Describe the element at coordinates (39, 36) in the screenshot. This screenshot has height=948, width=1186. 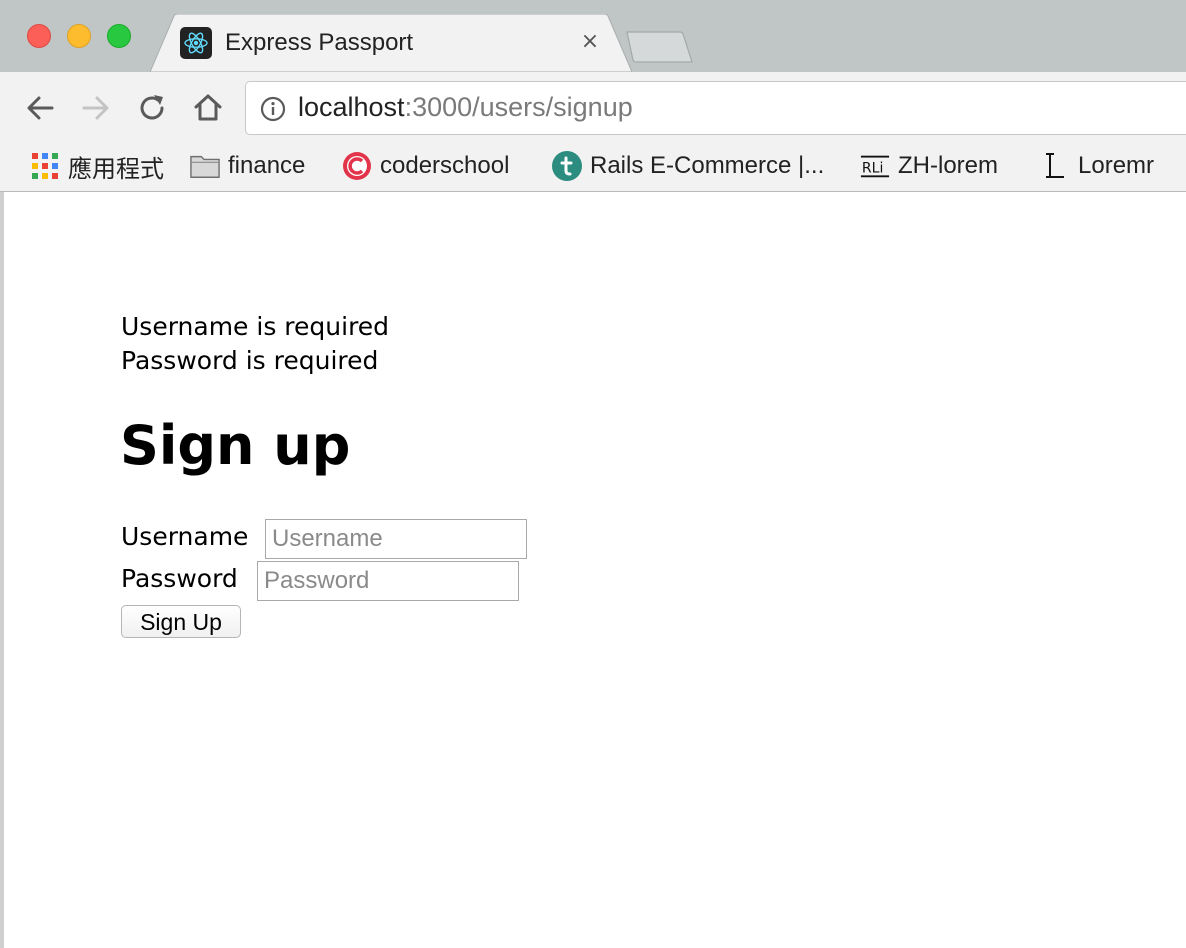
I see `window-close-button` at that location.